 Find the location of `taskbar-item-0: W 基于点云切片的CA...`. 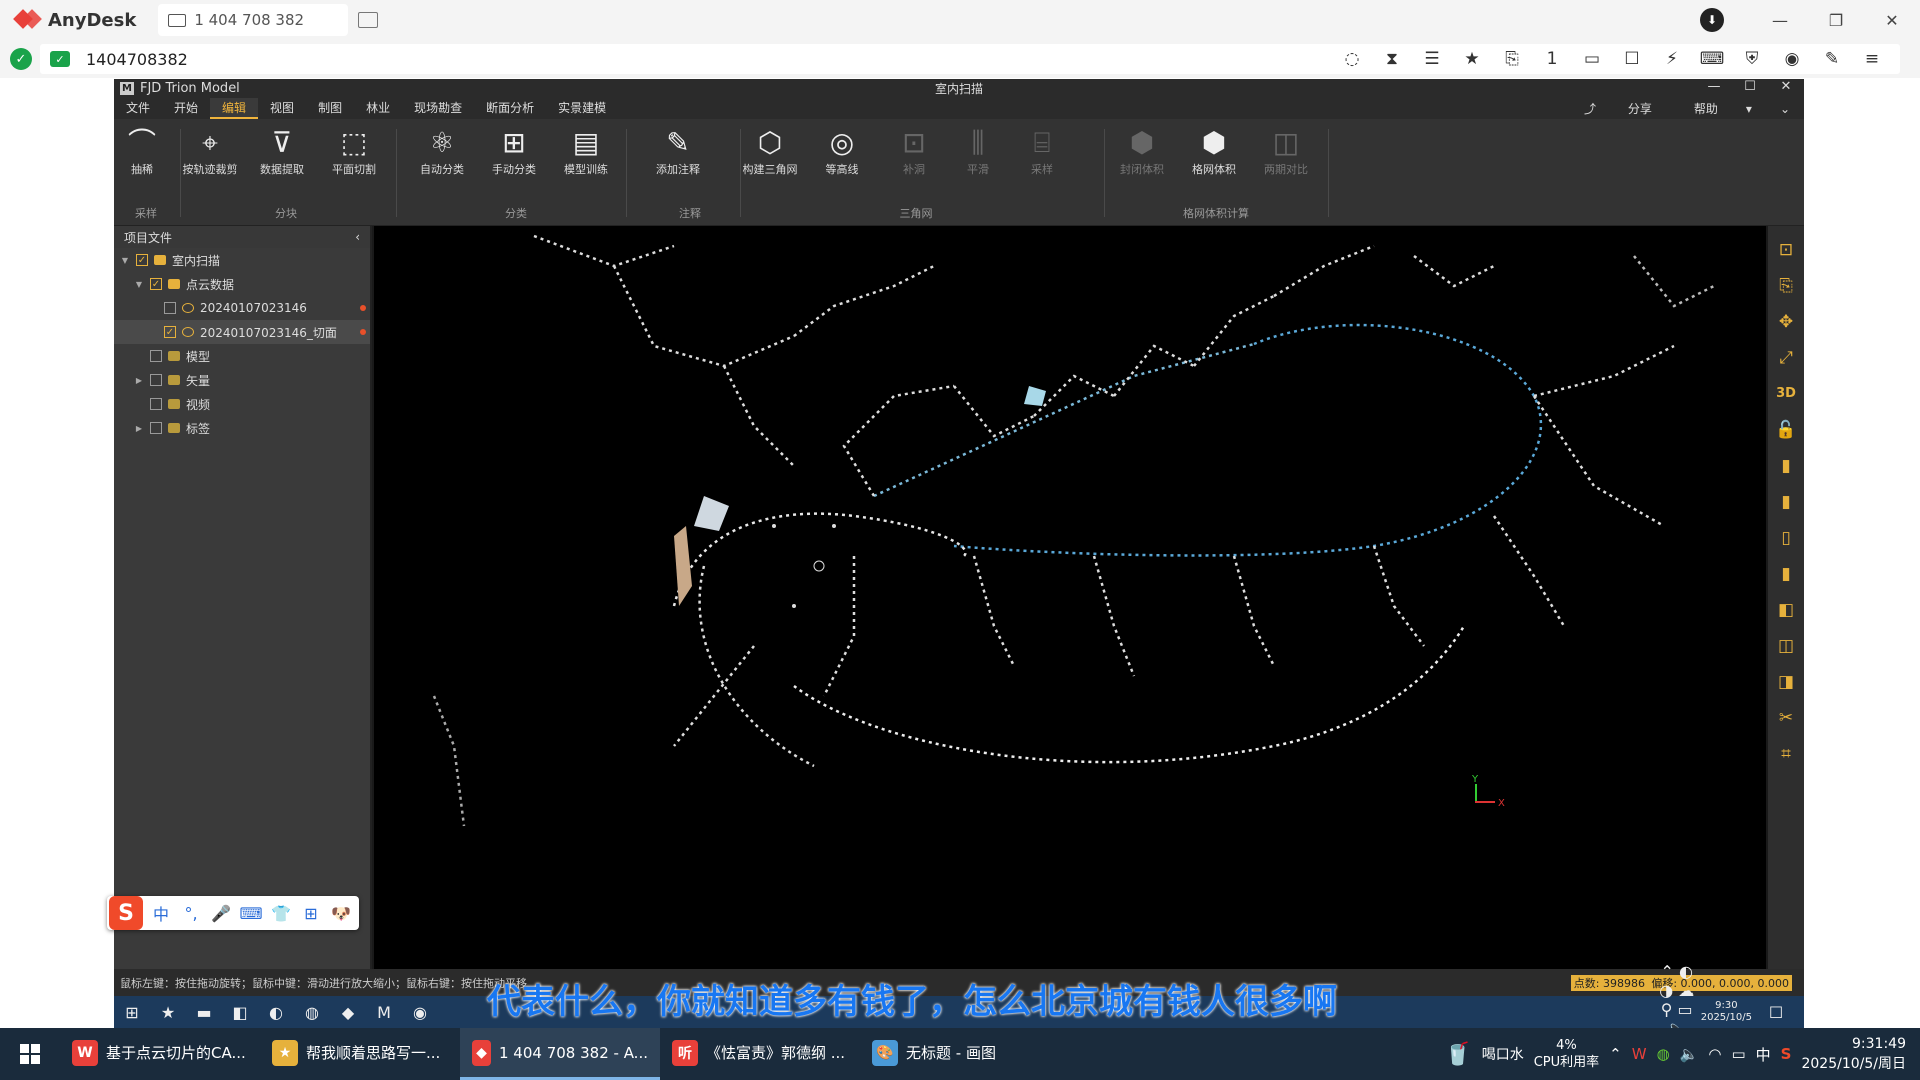

taskbar-item-0: W 基于点云切片的CA... is located at coordinates (160, 1054).